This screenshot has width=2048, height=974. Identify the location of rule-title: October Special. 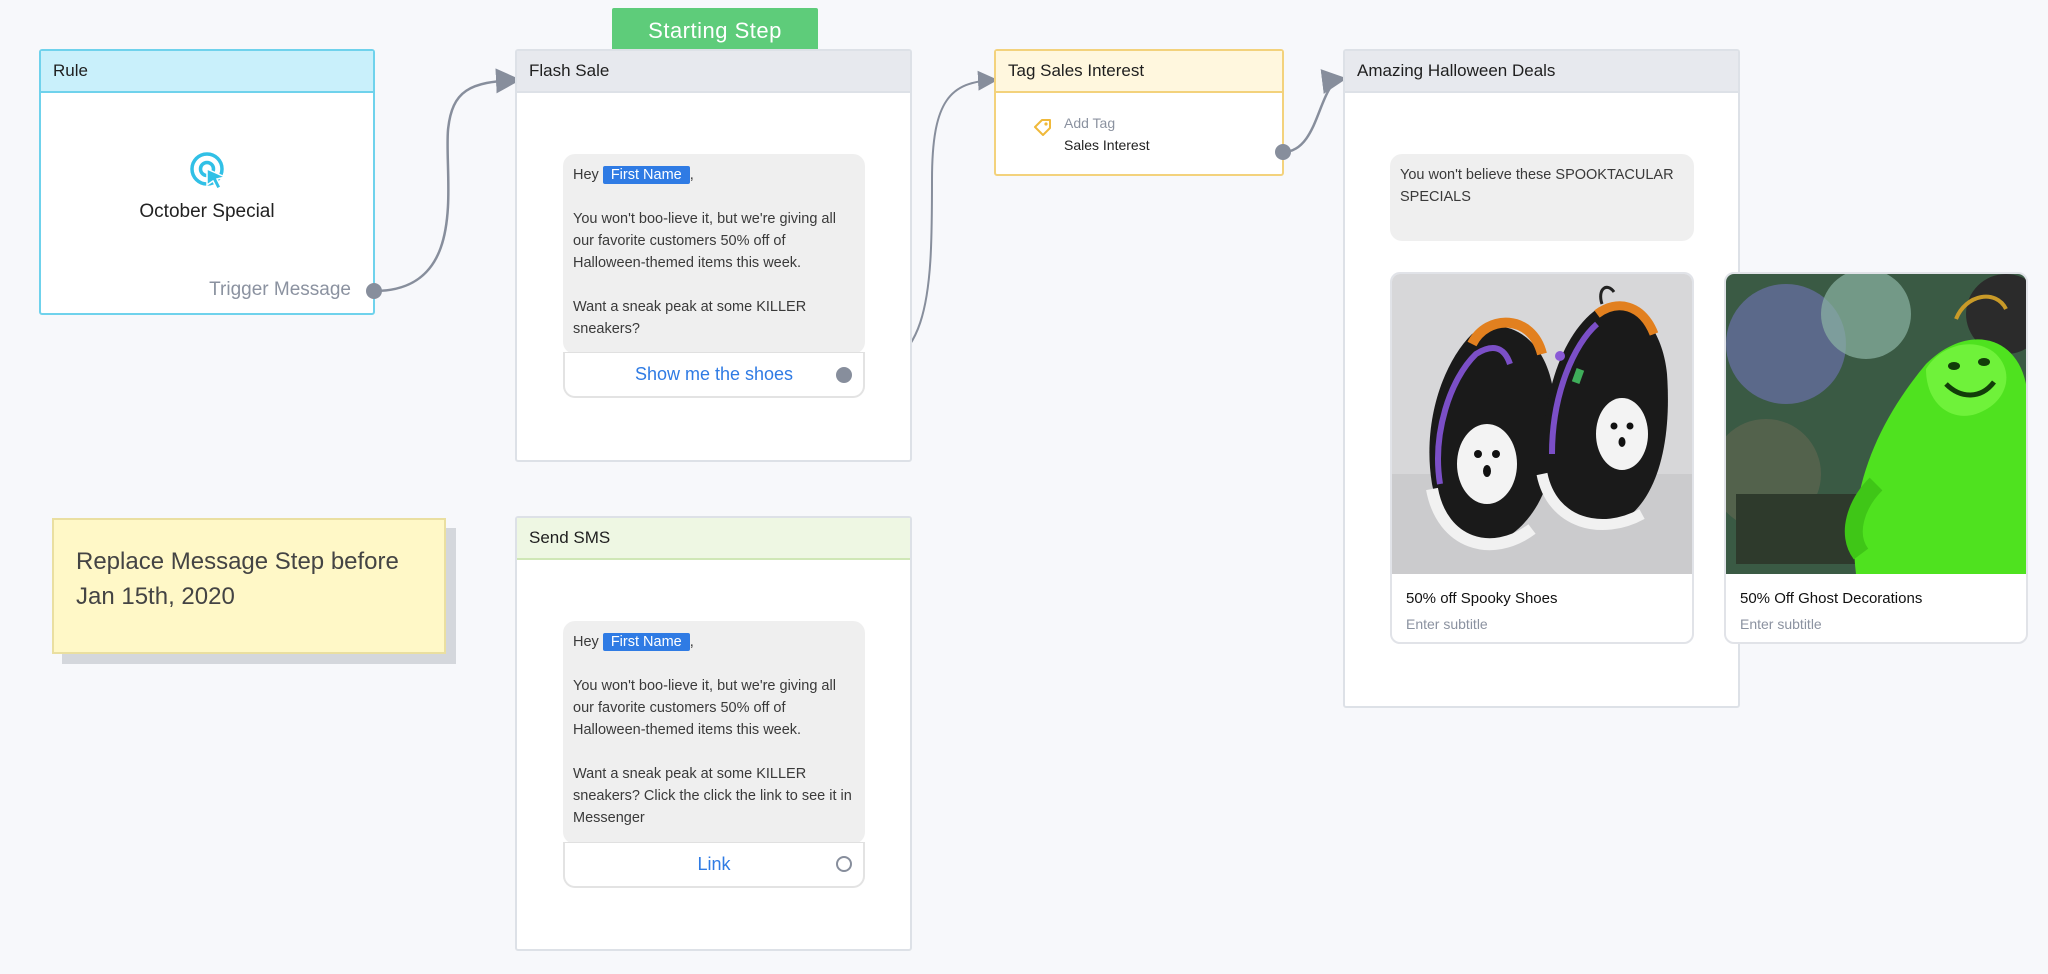
(207, 211).